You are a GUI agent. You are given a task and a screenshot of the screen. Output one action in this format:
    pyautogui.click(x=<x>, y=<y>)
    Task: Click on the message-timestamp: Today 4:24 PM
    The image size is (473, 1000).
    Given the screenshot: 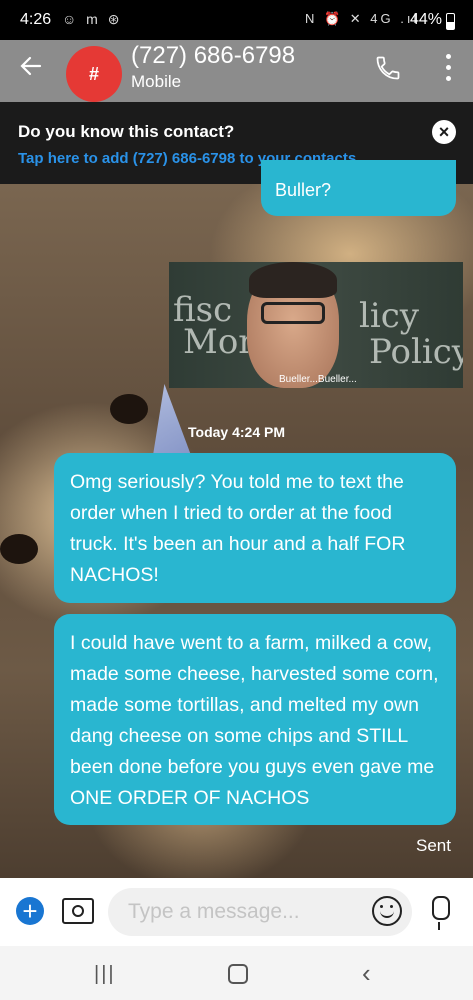 What is the action you would take?
    pyautogui.click(x=236, y=432)
    